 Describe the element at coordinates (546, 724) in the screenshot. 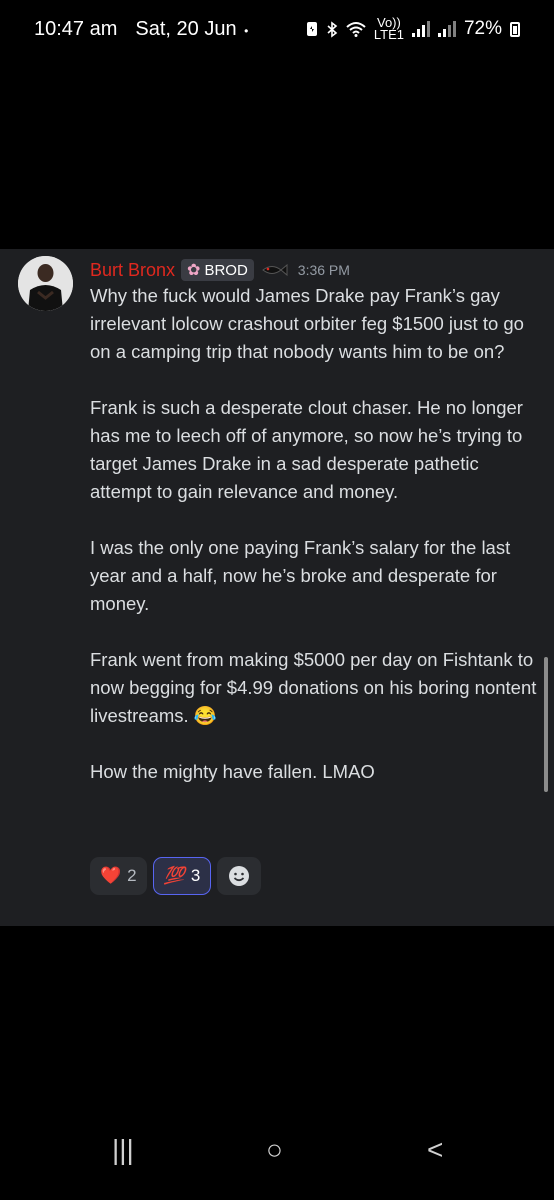

I see `scrollbar-thumb` at that location.